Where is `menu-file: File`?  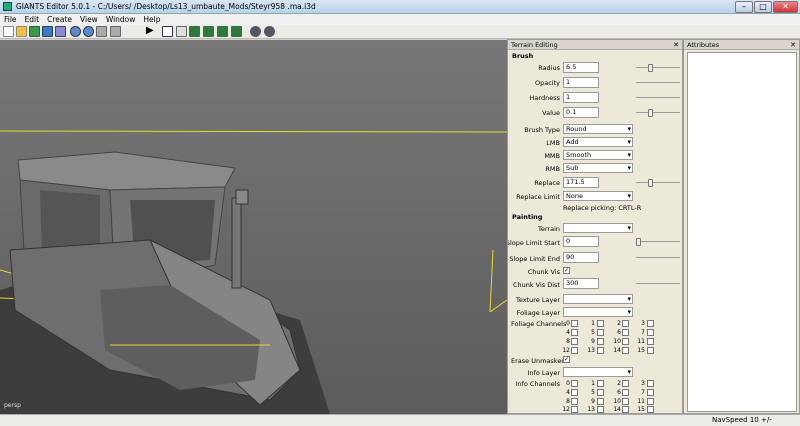 menu-file: File is located at coordinates (10, 19).